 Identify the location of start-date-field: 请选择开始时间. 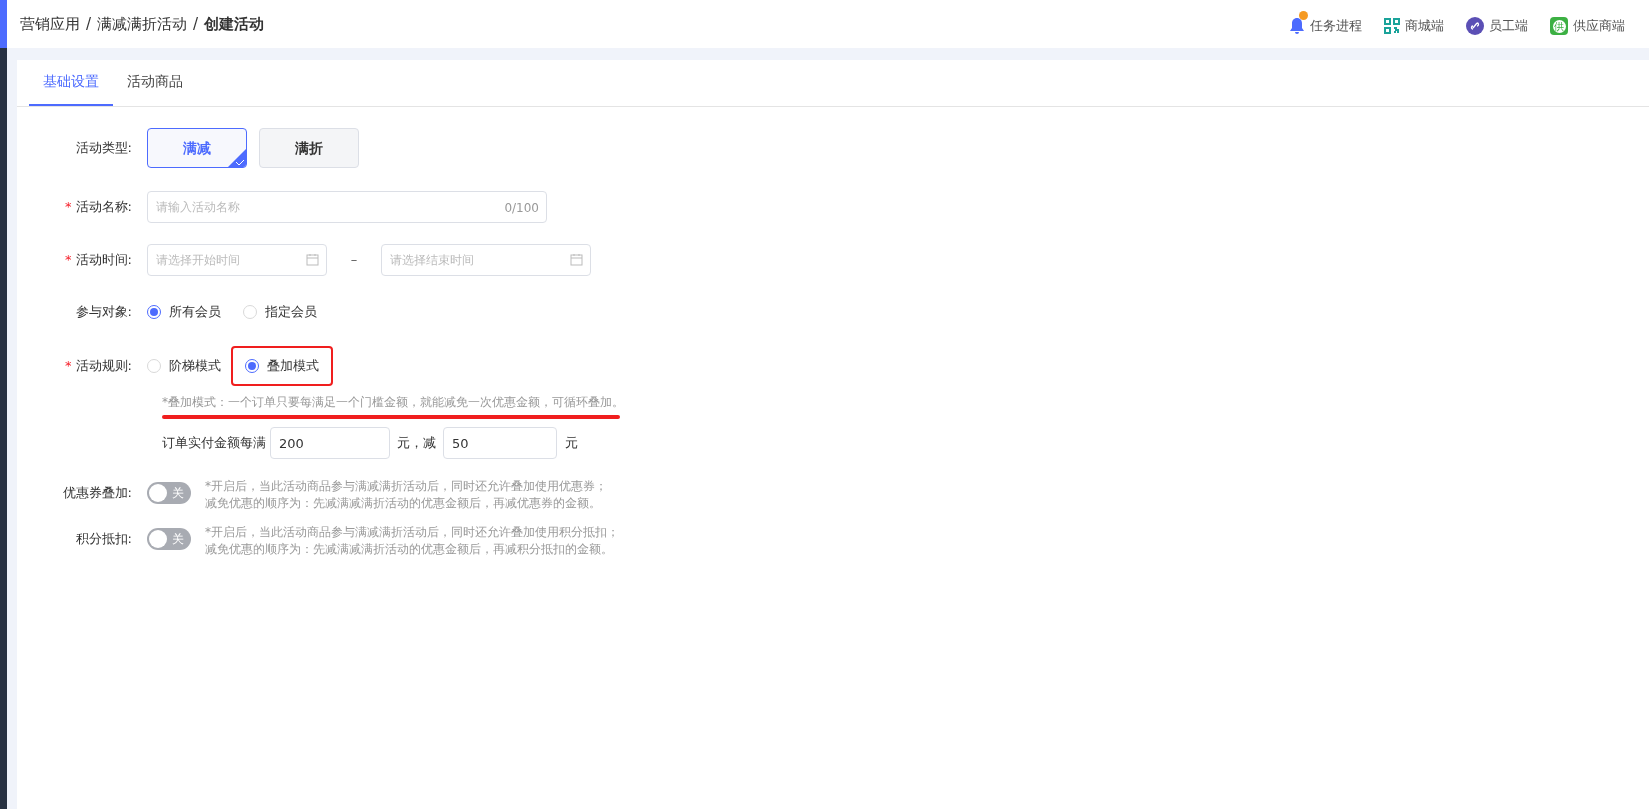
(237, 260).